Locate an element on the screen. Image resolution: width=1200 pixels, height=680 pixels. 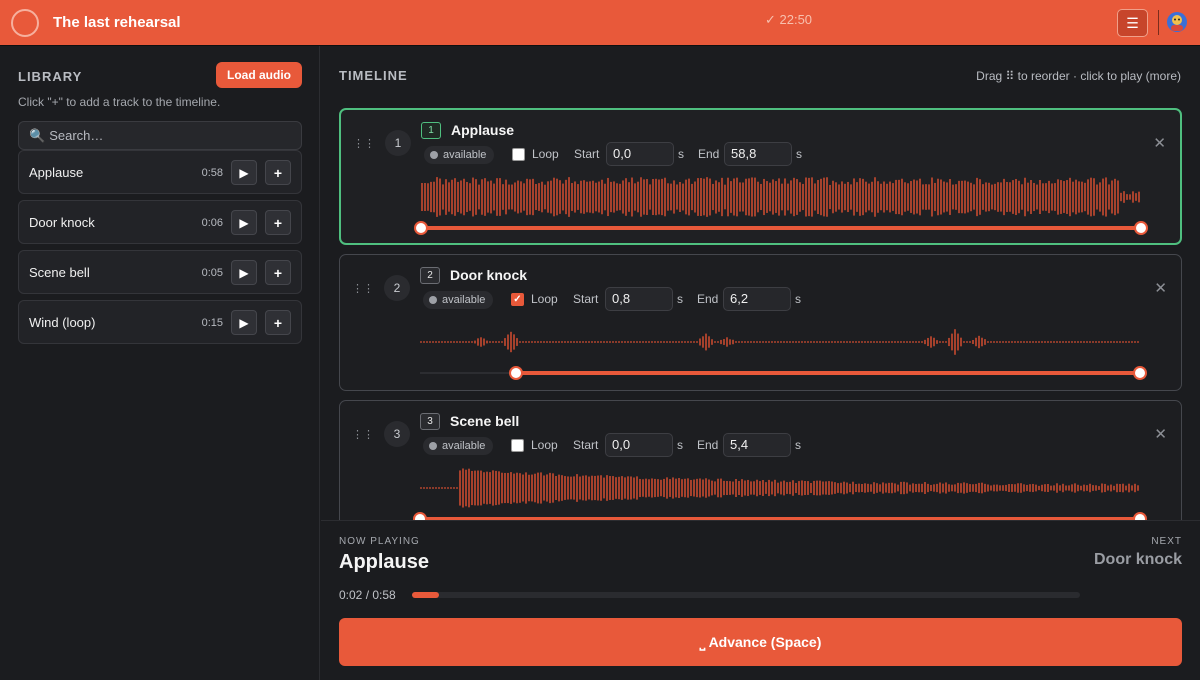
card-position: 3 is located at coordinates (397, 434).